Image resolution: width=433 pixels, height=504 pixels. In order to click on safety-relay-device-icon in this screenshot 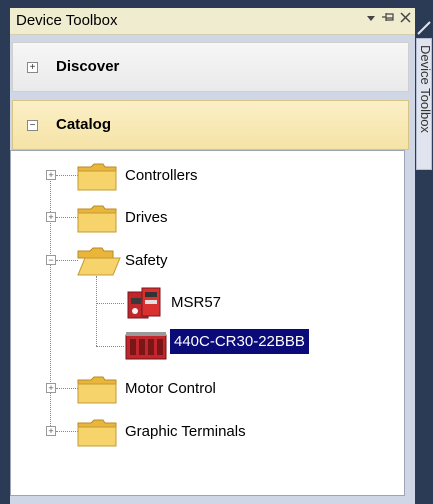, I will do `click(144, 303)`.